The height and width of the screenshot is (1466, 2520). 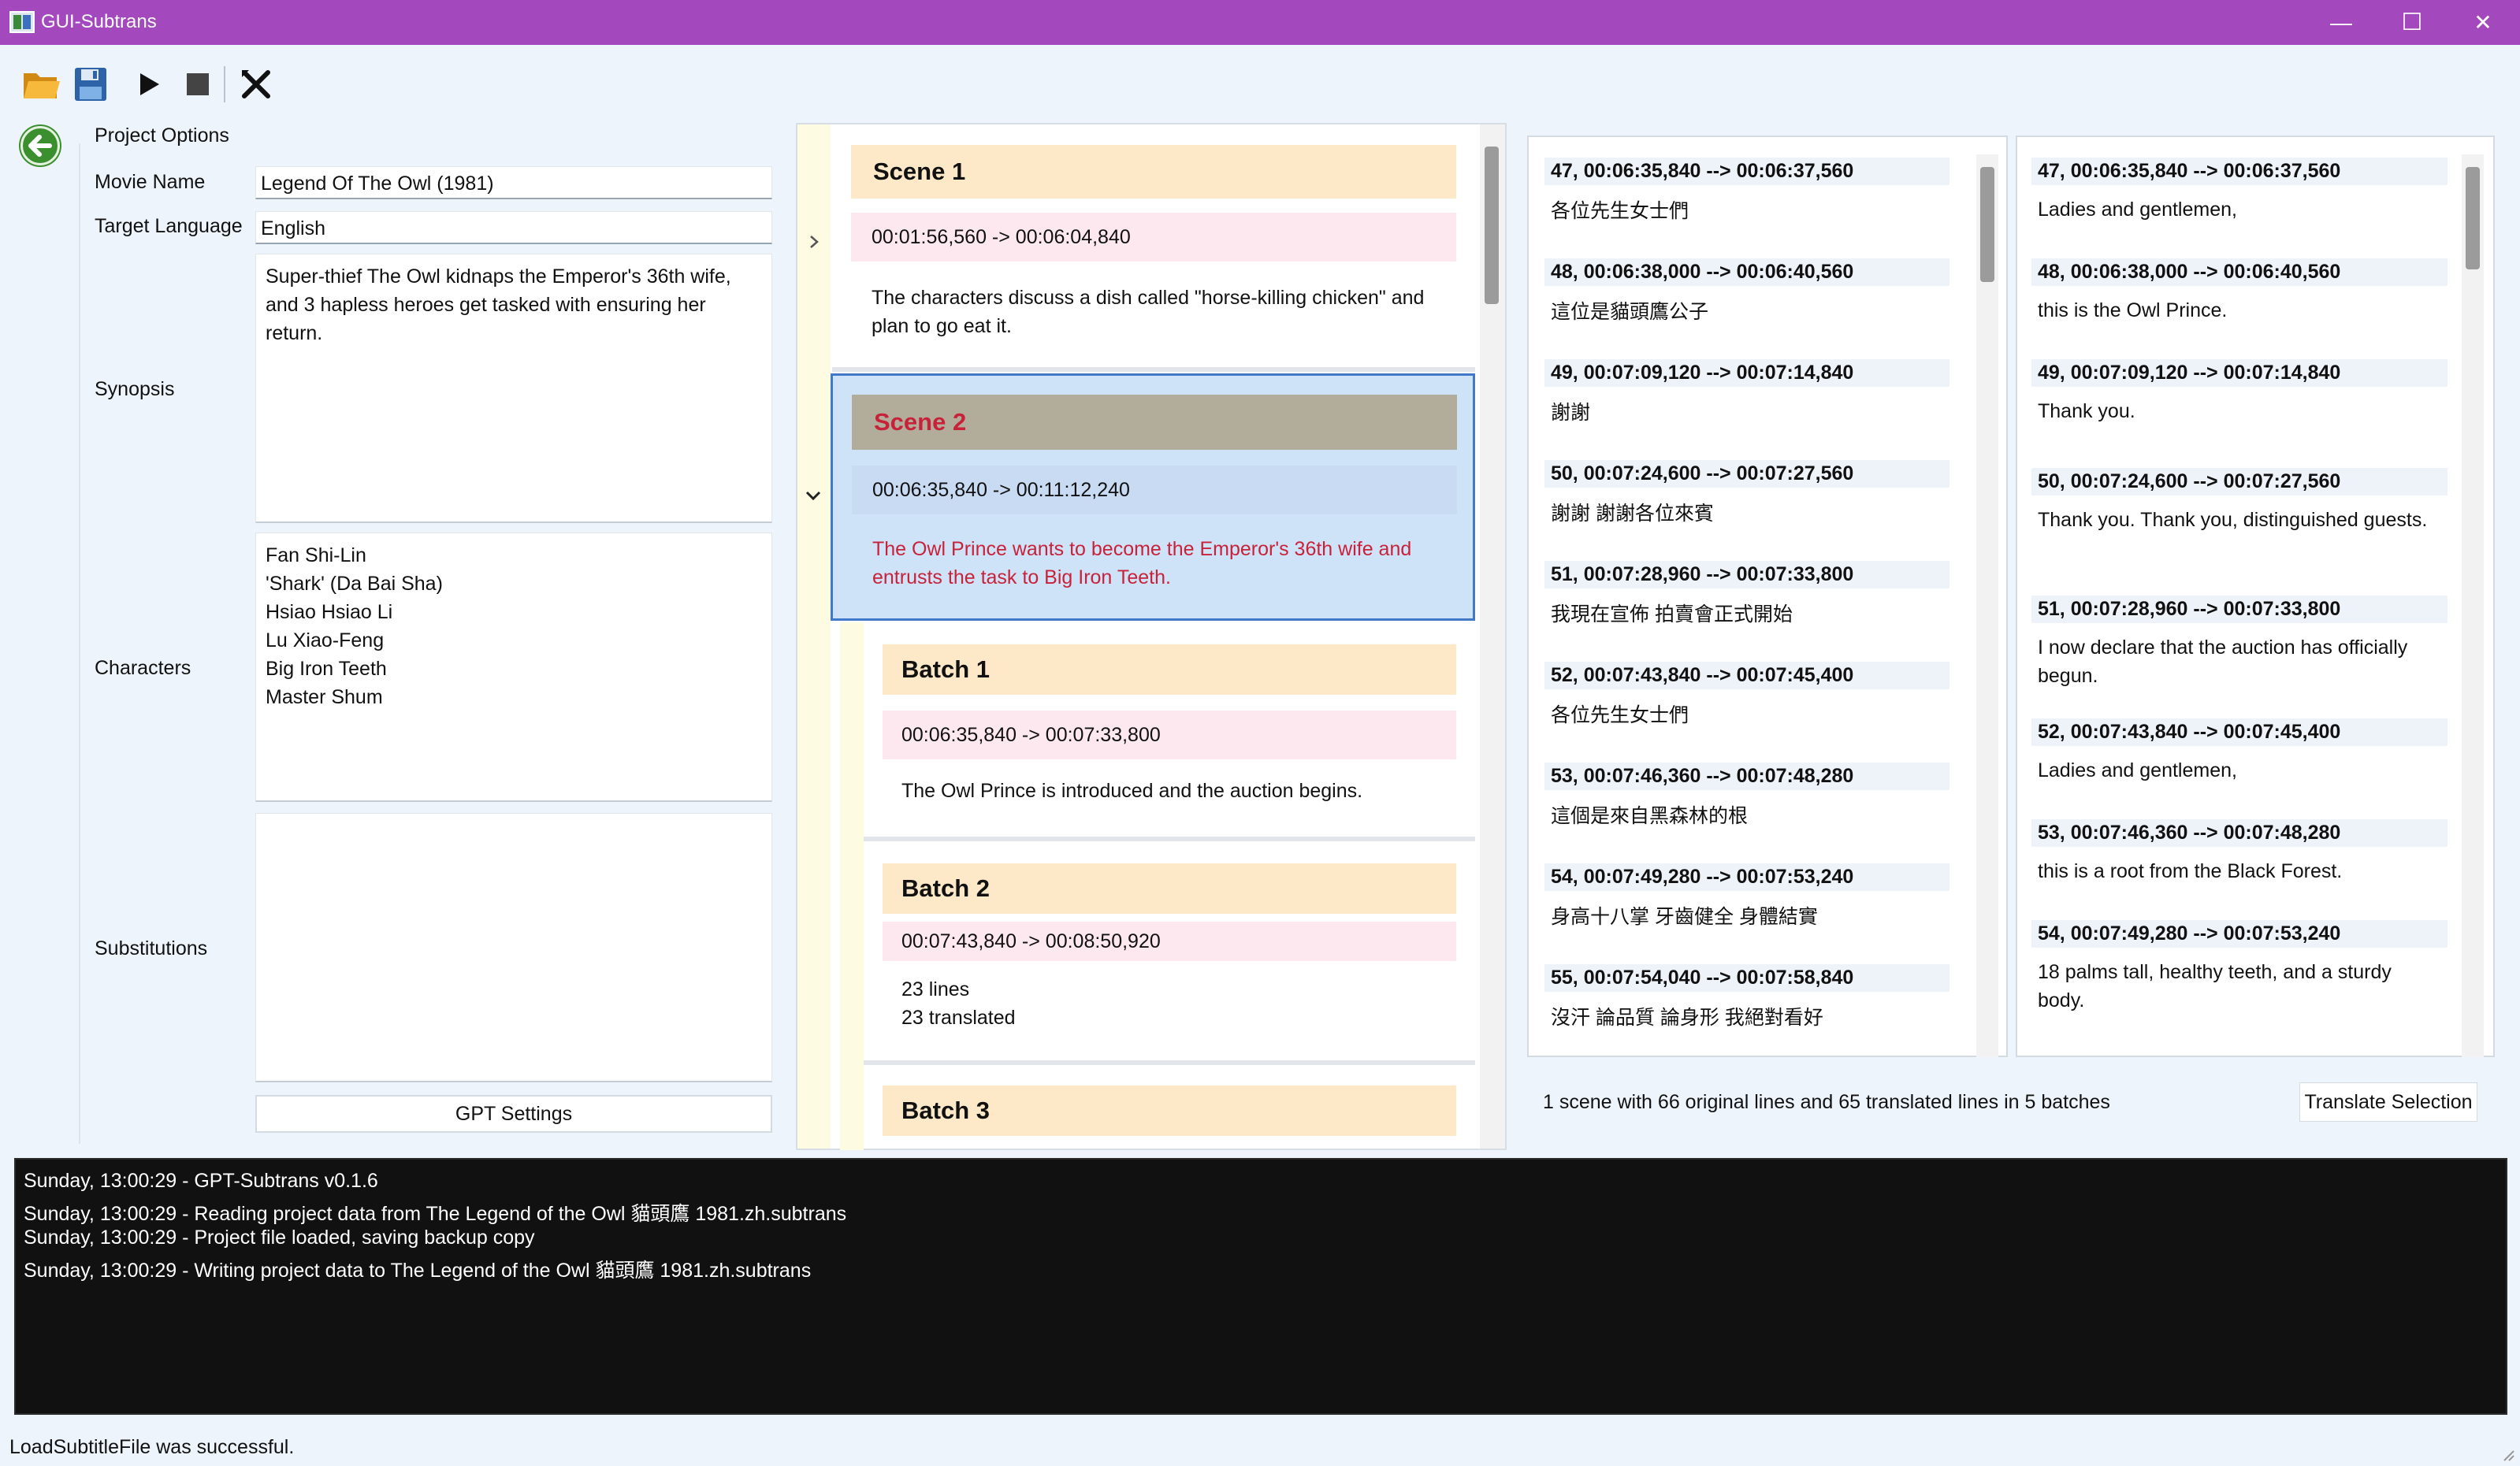 I want to click on resize-grip-icon, so click(x=2508, y=1456).